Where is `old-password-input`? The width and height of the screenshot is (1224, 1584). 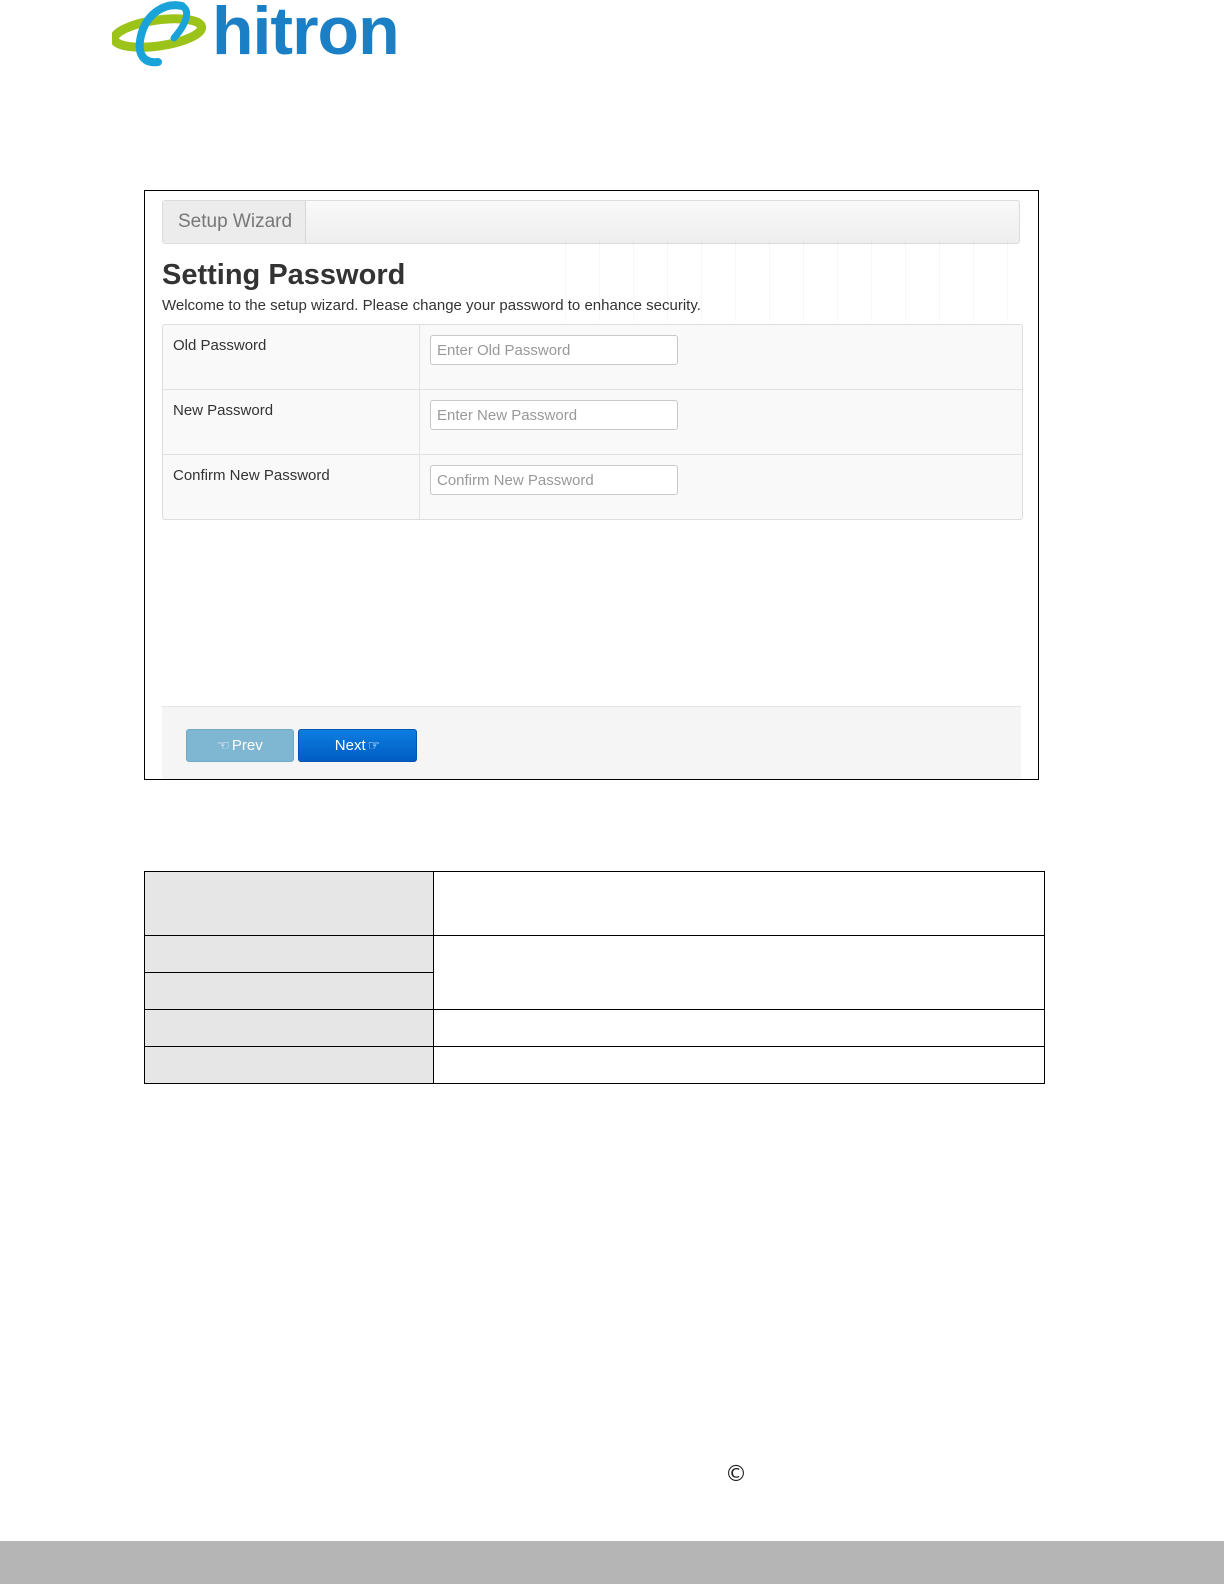
old-password-input is located at coordinates (554, 350).